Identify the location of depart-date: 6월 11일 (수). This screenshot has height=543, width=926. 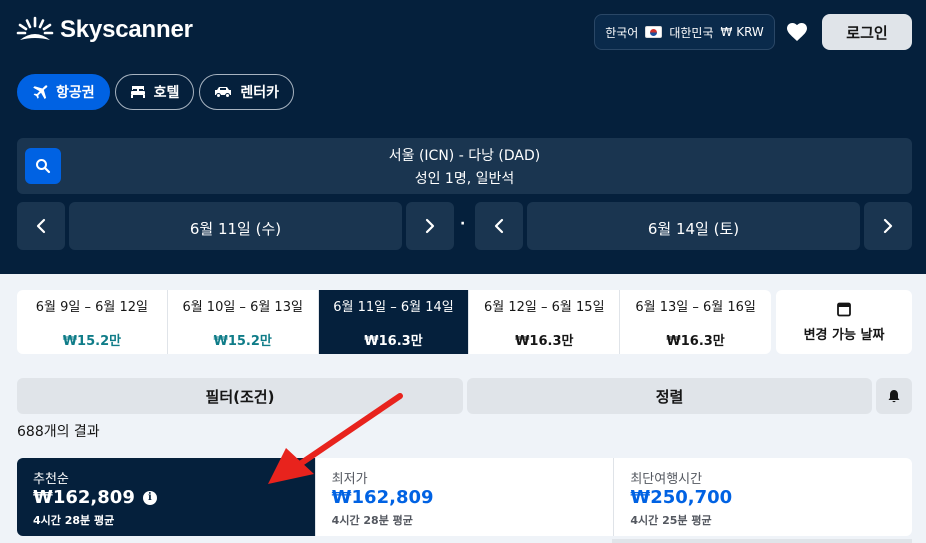
(235, 229).